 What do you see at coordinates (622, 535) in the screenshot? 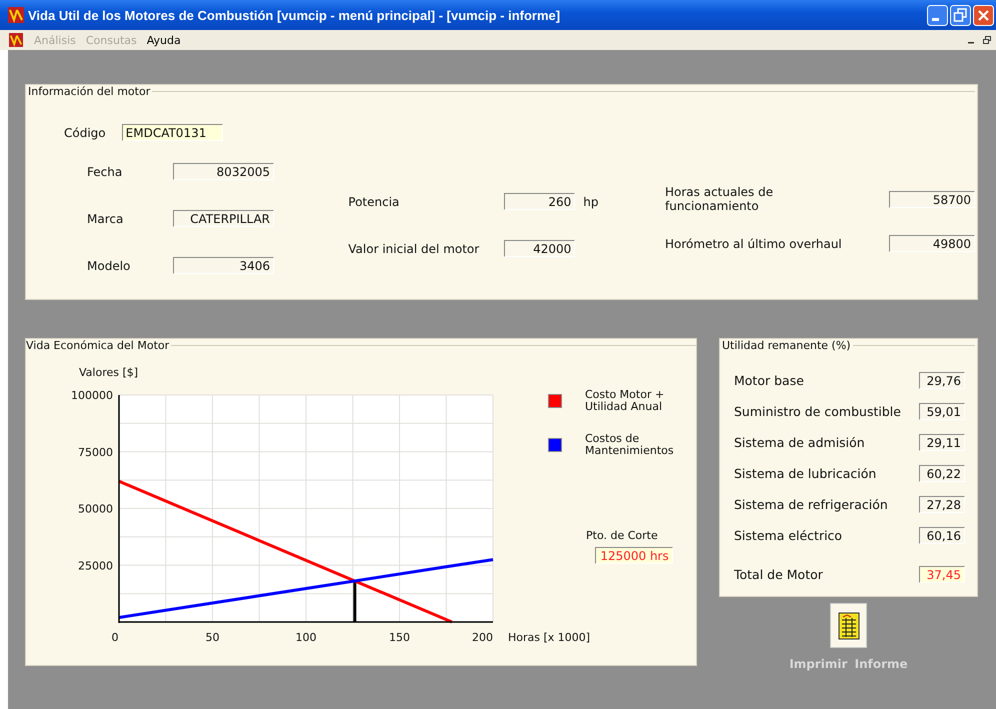
I see `cutoff-label: Pto. de Corte` at bounding box center [622, 535].